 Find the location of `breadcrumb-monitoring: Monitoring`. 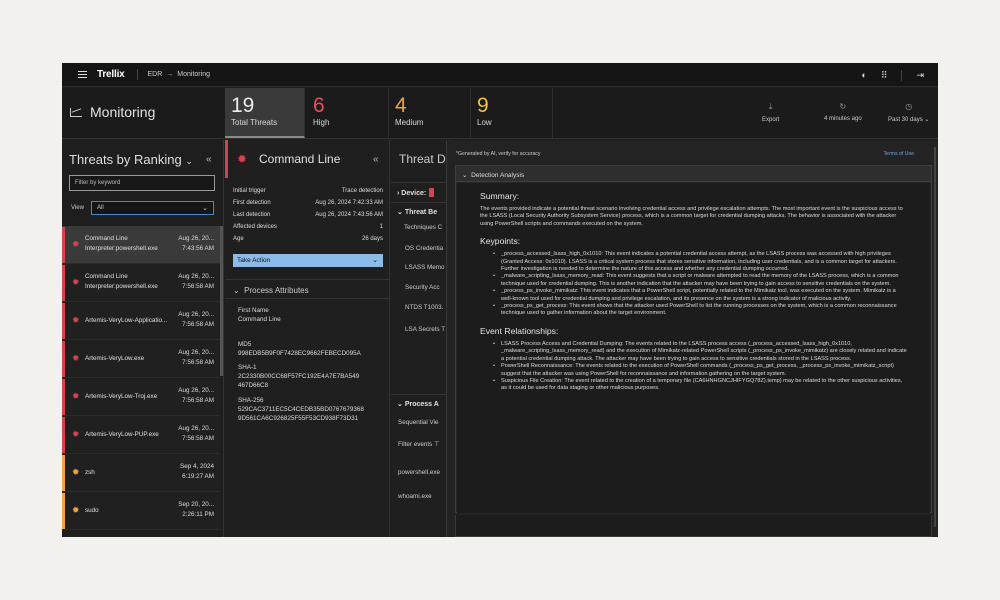

breadcrumb-monitoring: Monitoring is located at coordinates (193, 74).